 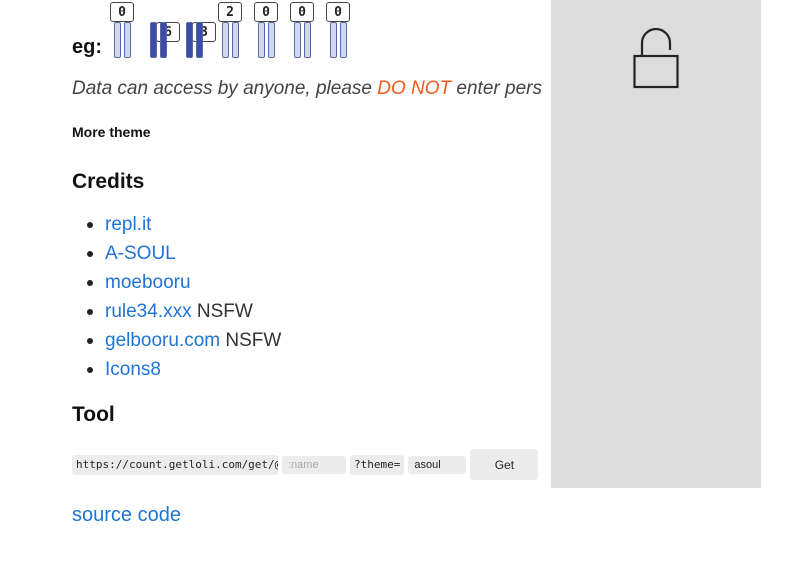 What do you see at coordinates (111, 132) in the screenshot?
I see `more-theme-toggle: More theme` at bounding box center [111, 132].